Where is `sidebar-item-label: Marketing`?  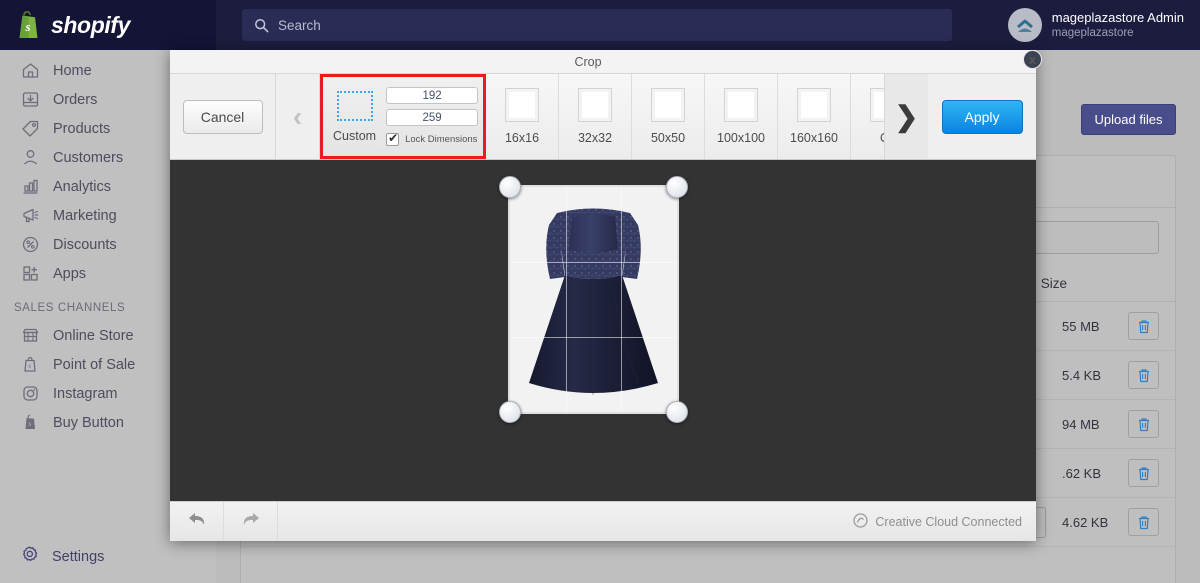 sidebar-item-label: Marketing is located at coordinates (85, 215).